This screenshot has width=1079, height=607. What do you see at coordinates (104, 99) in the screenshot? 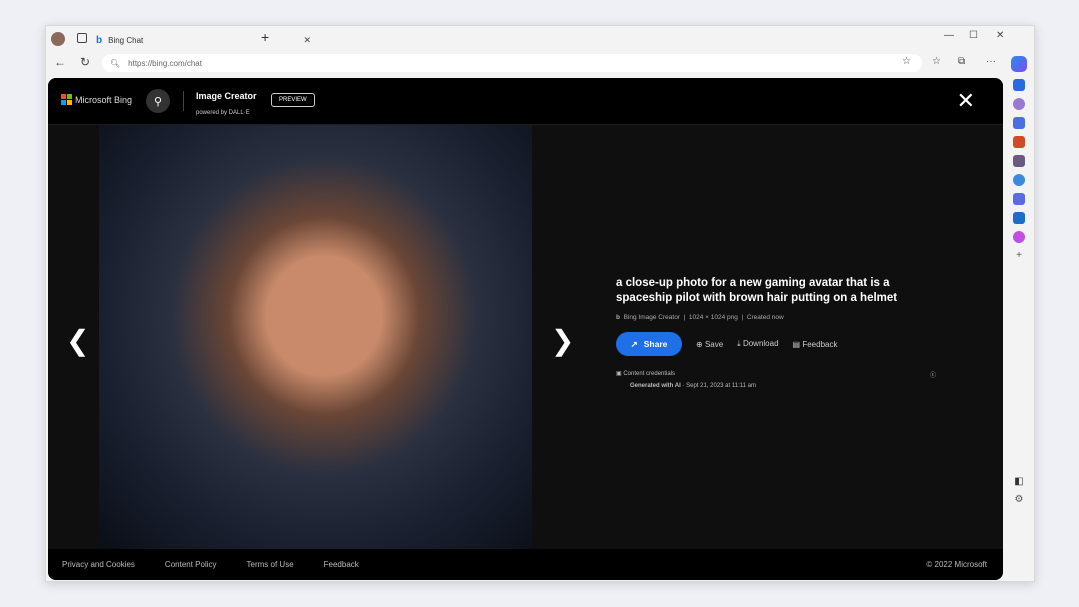
I see `brand-text: Microsoft Bing` at bounding box center [104, 99].